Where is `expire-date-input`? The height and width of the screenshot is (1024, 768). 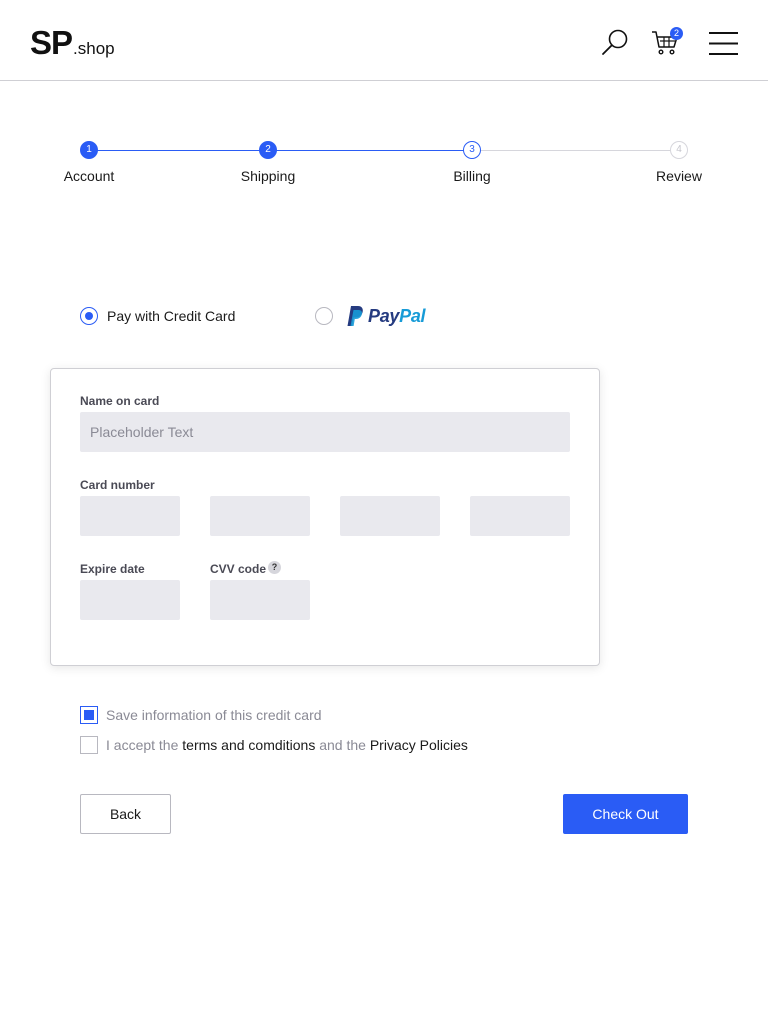
expire-date-input is located at coordinates (130, 600).